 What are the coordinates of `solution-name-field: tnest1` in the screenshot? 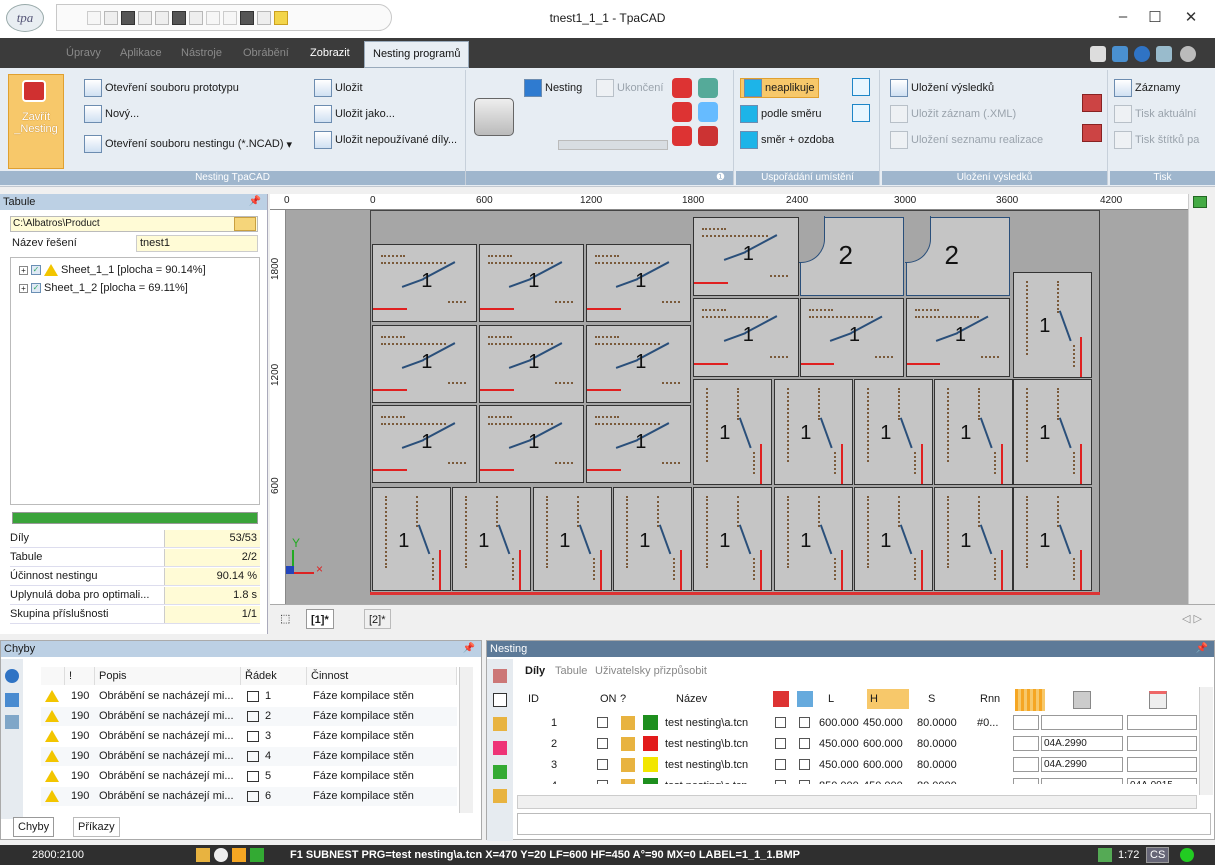 It's located at (197, 243).